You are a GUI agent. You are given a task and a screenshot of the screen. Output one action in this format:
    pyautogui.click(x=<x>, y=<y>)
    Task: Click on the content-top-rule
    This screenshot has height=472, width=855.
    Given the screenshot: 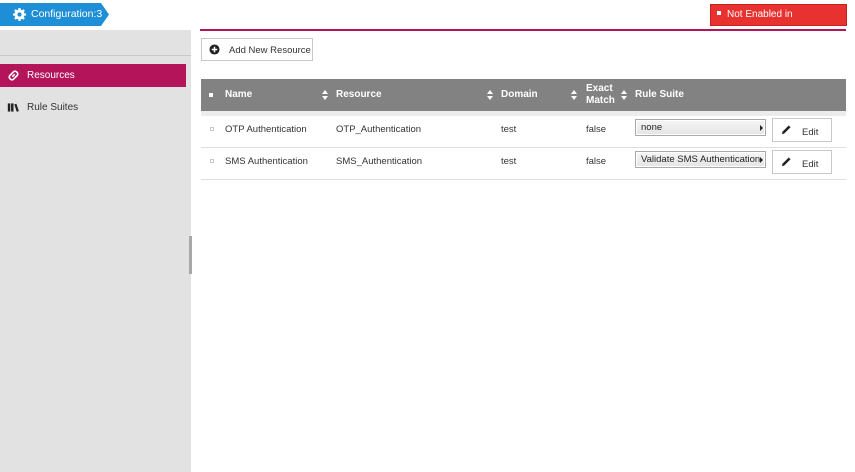 What is the action you would take?
    pyautogui.click(x=523, y=30)
    